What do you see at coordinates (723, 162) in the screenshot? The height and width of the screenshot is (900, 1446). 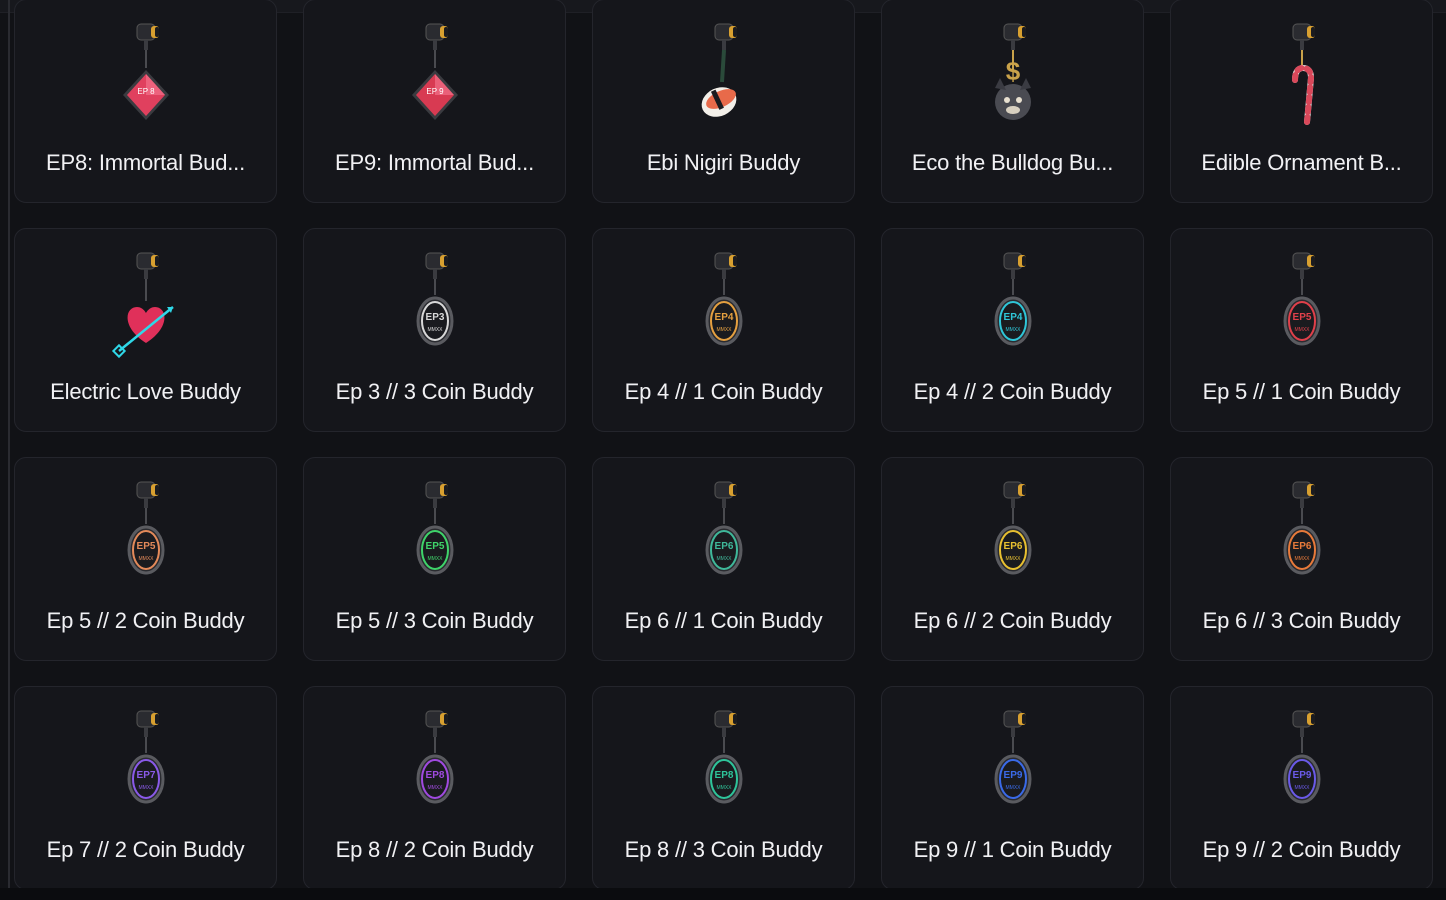 I see `buddy-name: Ebi Nigiri Buddy` at bounding box center [723, 162].